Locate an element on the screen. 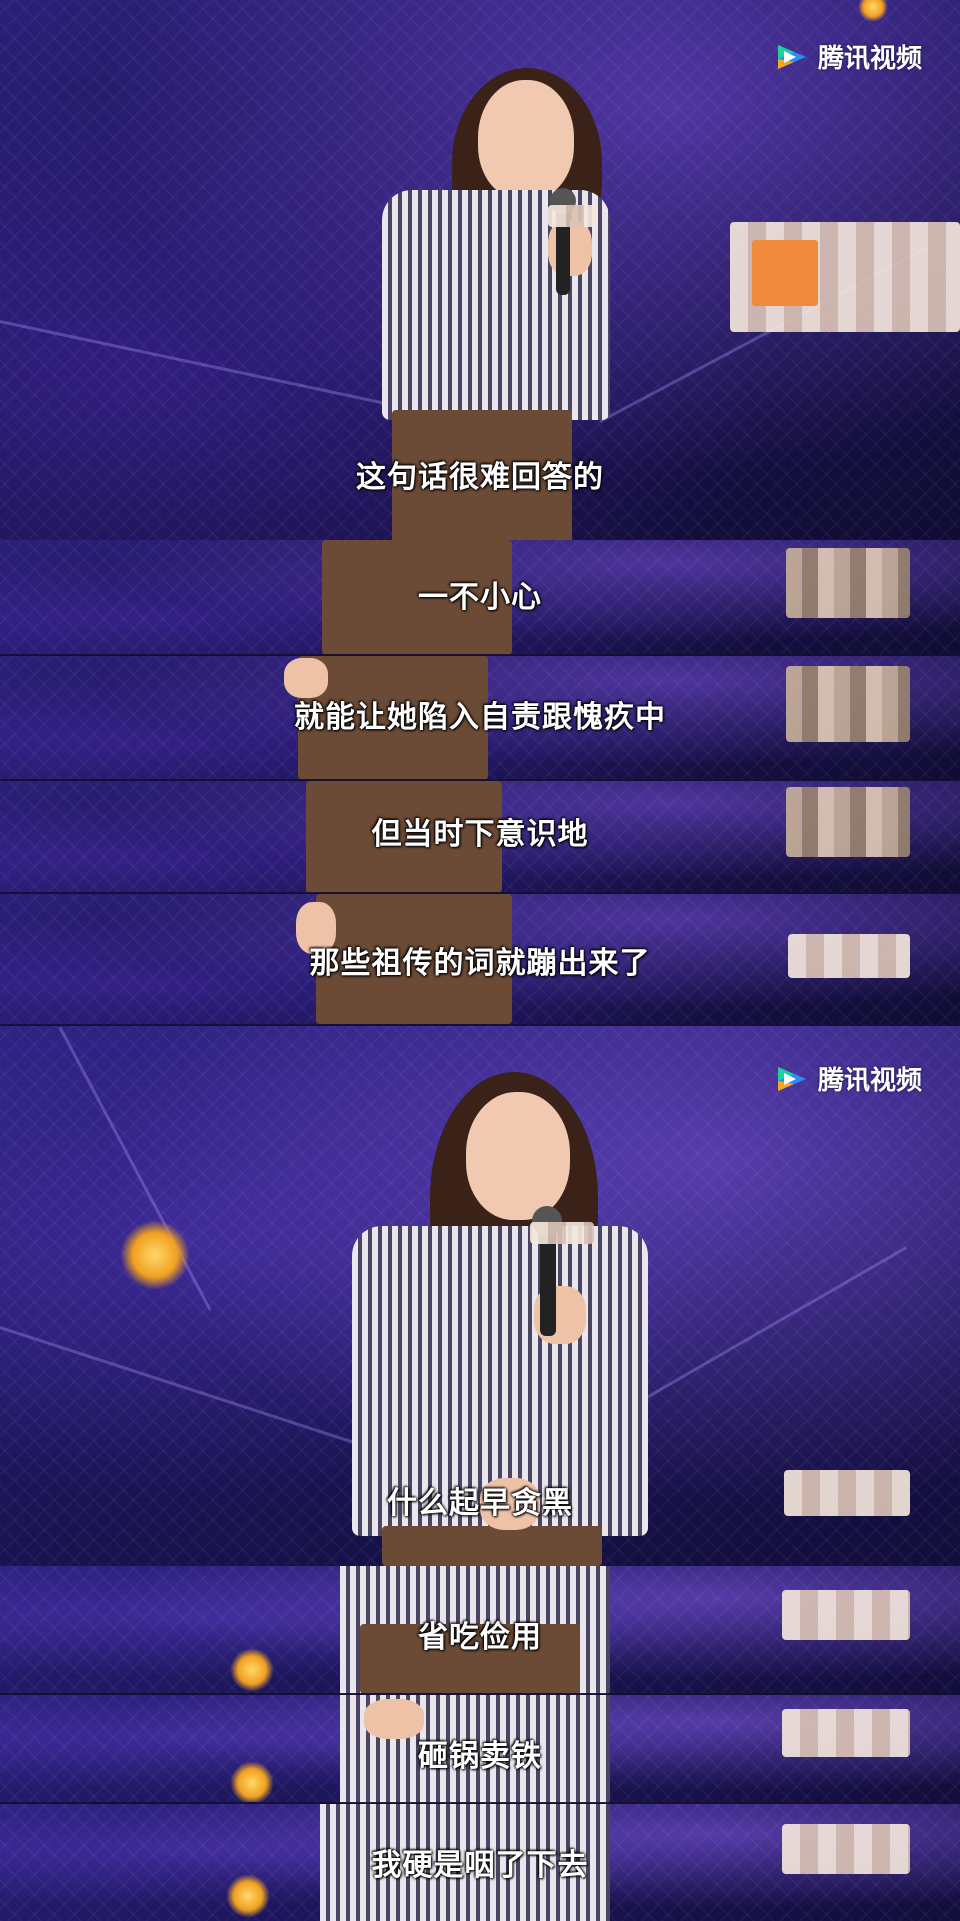 This screenshot has width=960, height=1921. subtitle-strip: 那些祖传的词就蹦出来了 is located at coordinates (480, 959).